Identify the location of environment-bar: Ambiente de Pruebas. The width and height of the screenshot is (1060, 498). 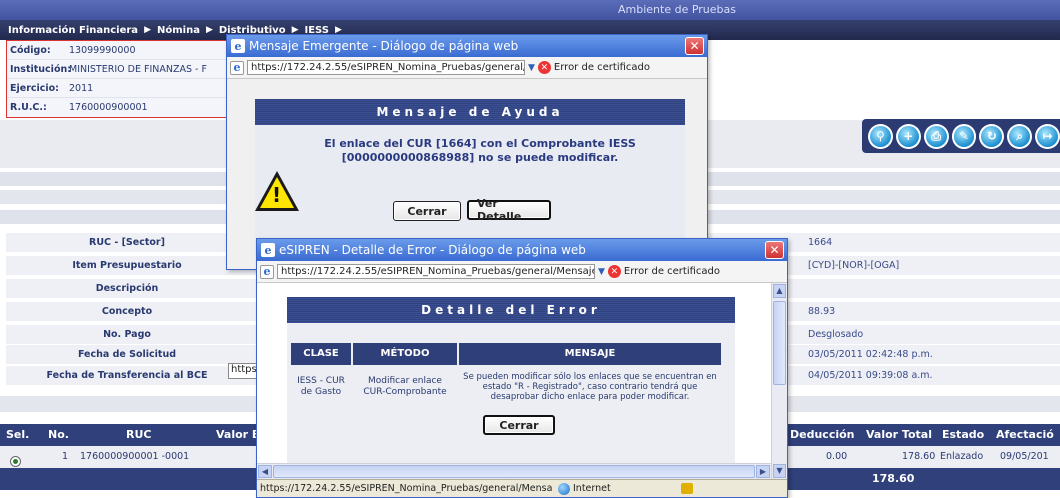
(530, 10).